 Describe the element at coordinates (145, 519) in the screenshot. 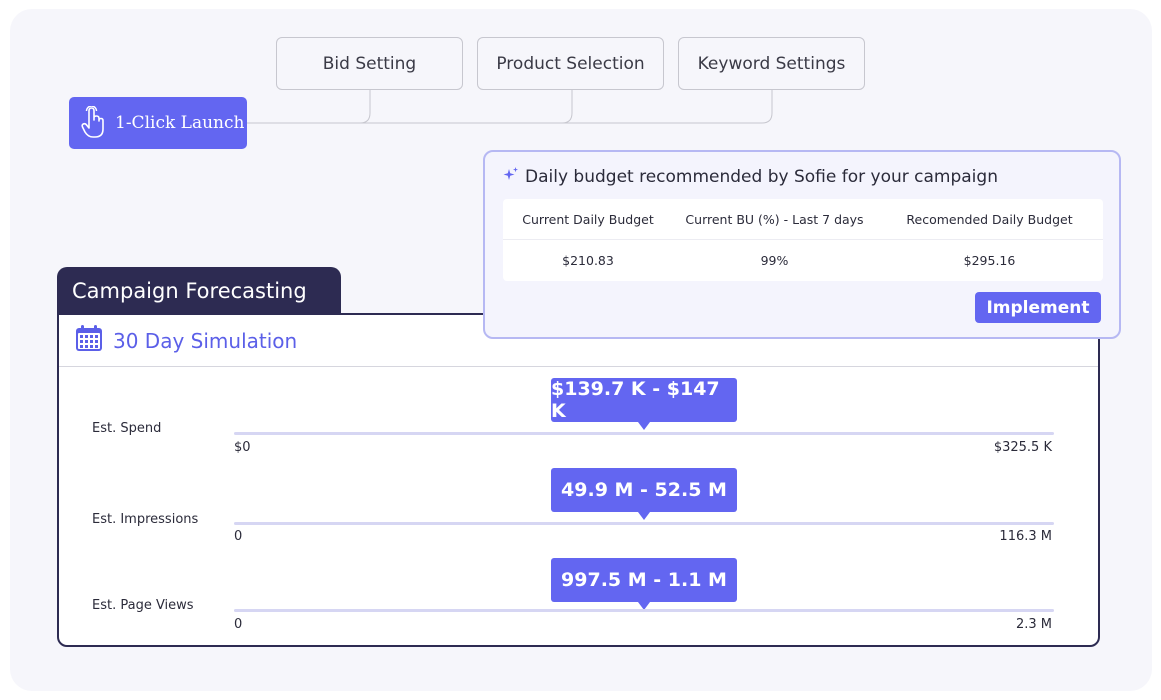

I see `metric-label-impressions: Est. Impressions` at that location.